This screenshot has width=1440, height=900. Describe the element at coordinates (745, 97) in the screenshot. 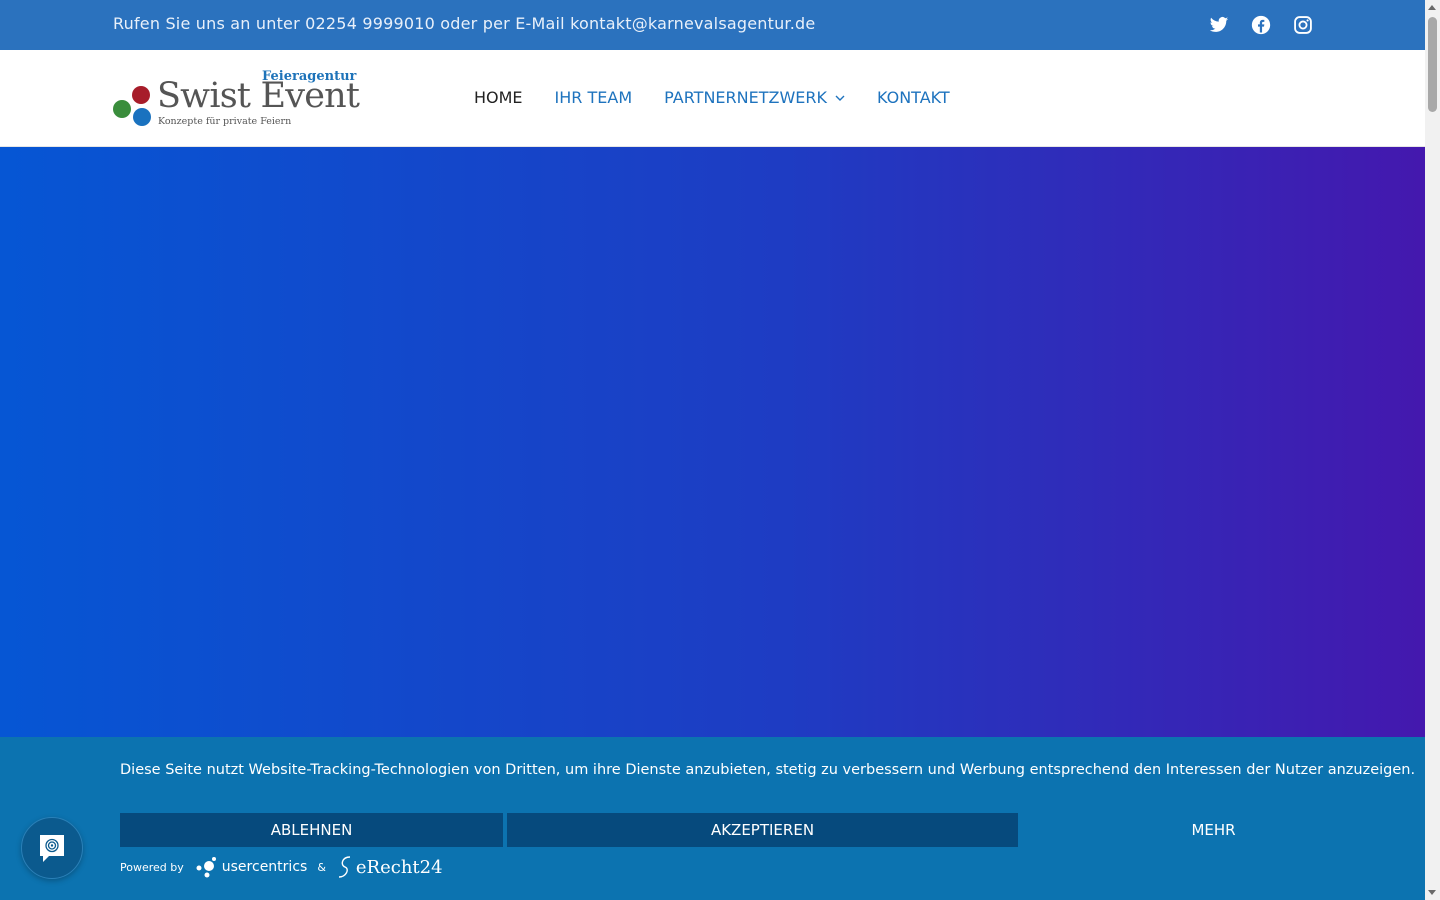

I see `nav-item-label: PARTNERNETZWERK` at that location.